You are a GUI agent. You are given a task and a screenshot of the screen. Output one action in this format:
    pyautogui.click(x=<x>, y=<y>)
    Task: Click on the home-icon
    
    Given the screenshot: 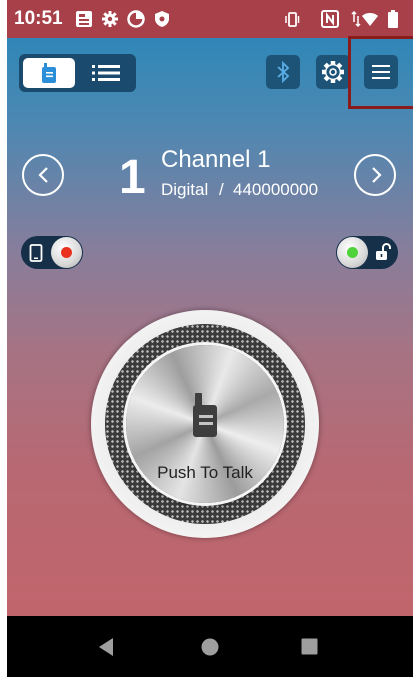 What is the action you would take?
    pyautogui.click(x=210, y=647)
    